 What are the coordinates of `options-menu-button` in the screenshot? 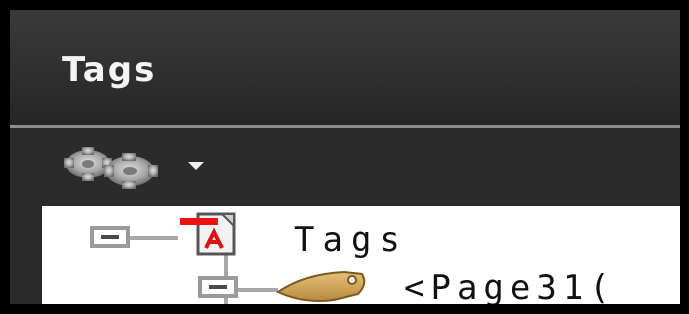 It's located at (140, 167).